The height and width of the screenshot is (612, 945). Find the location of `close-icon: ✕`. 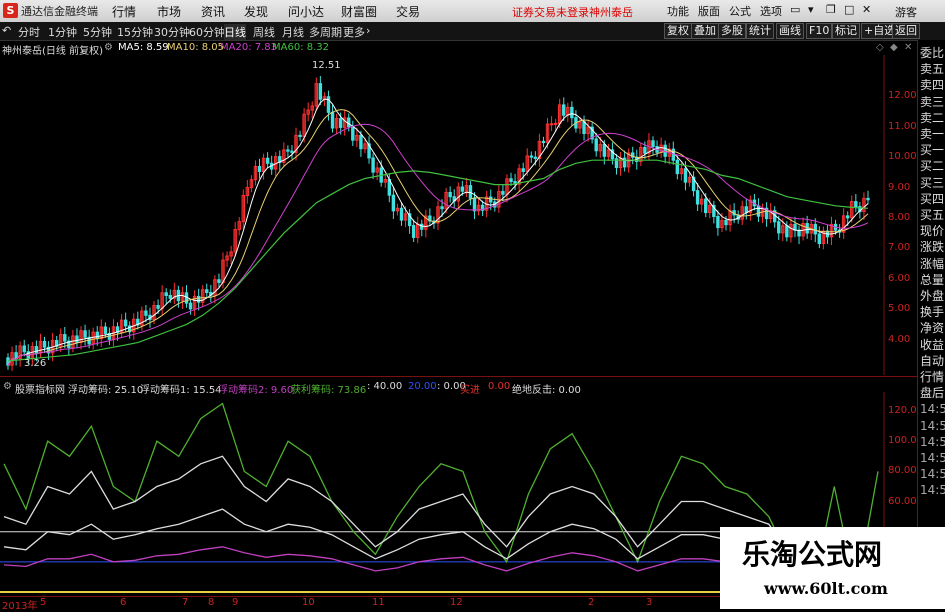

close-icon: ✕ is located at coordinates (866, 9).